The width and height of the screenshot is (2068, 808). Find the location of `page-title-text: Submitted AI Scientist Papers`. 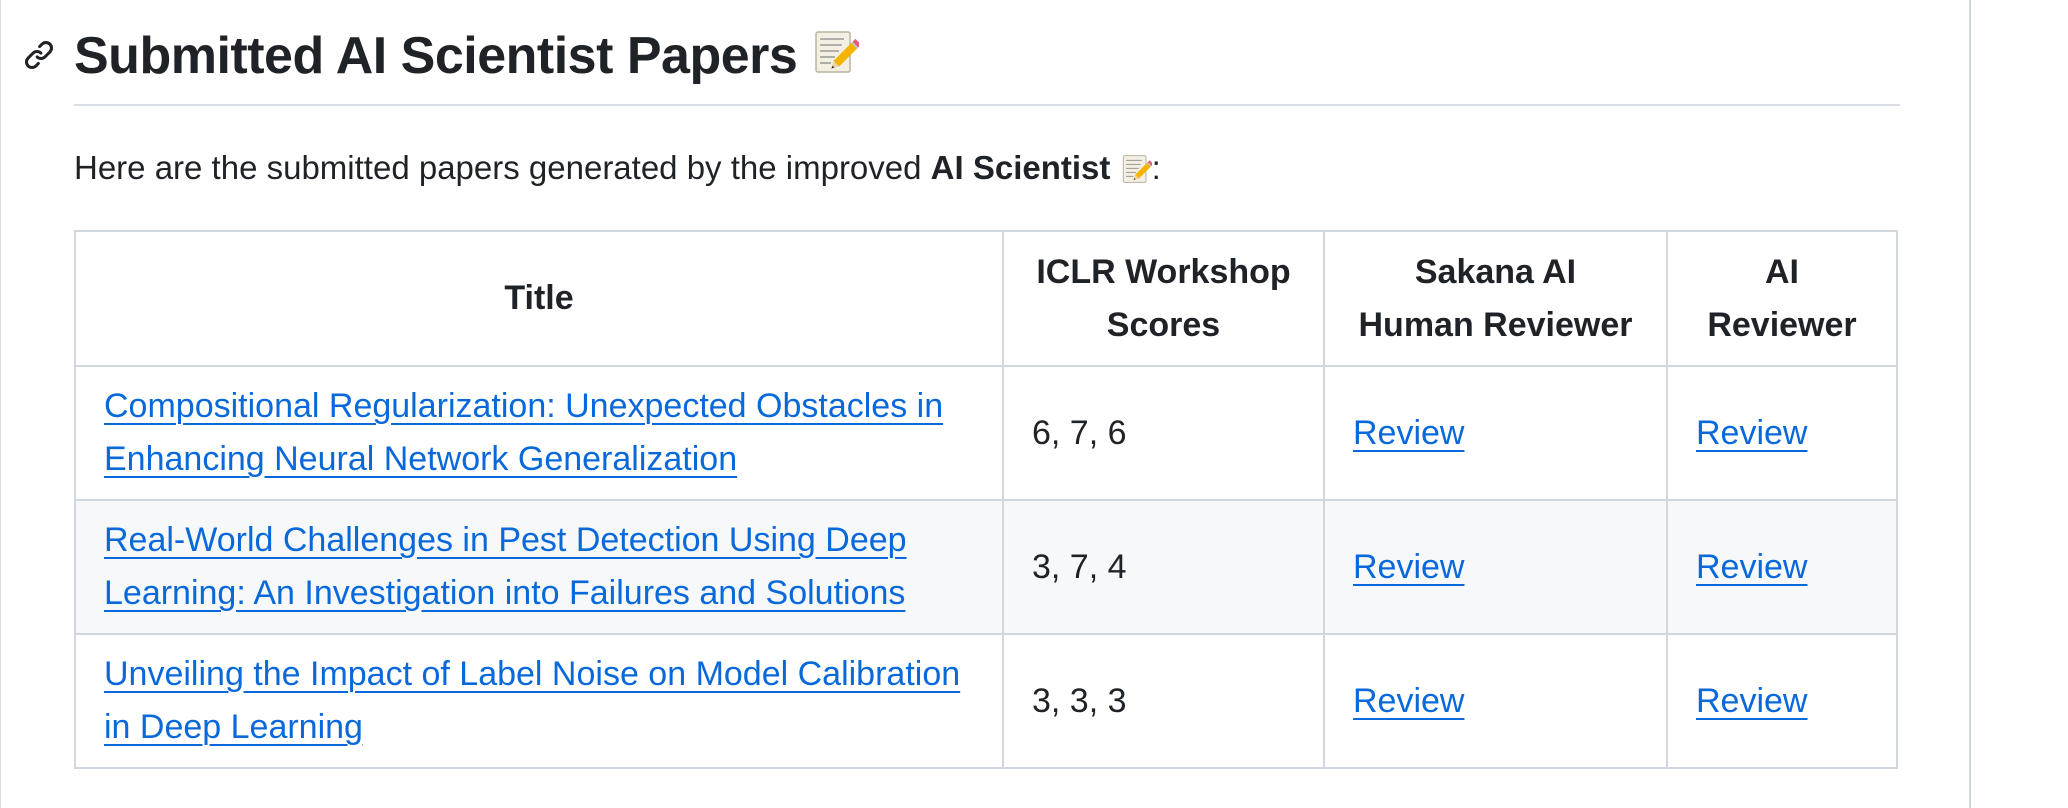

page-title-text: Submitted AI Scientist Papers is located at coordinates (436, 56).